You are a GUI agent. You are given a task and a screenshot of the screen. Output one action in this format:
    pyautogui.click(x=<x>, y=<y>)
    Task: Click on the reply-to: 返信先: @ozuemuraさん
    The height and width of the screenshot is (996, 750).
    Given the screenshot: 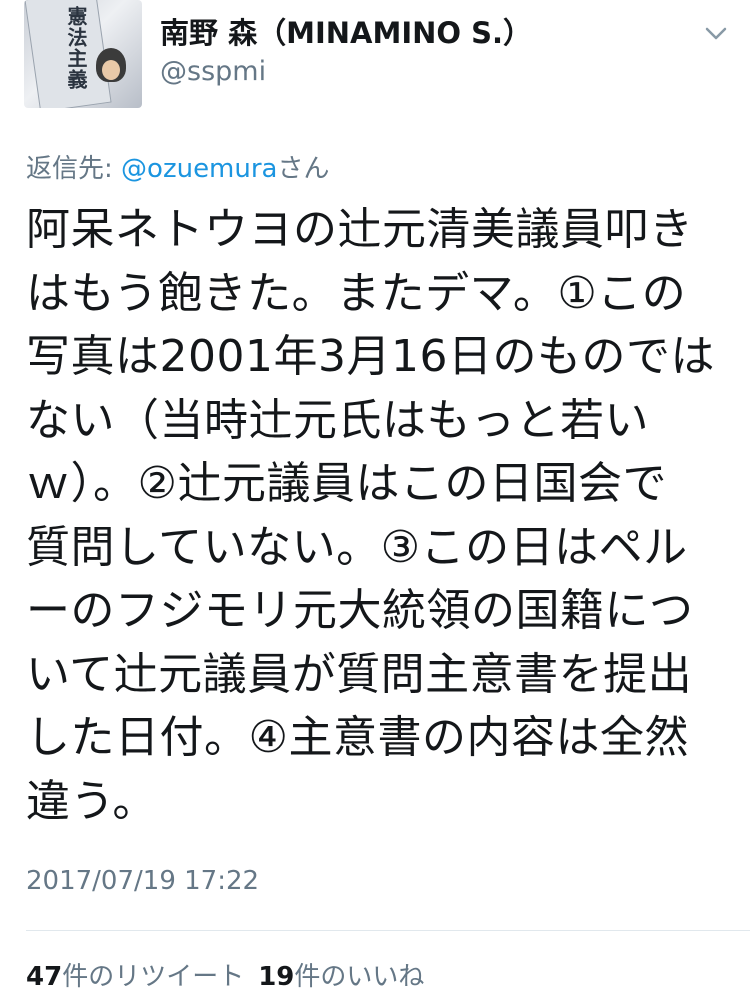 What is the action you would take?
    pyautogui.click(x=178, y=166)
    